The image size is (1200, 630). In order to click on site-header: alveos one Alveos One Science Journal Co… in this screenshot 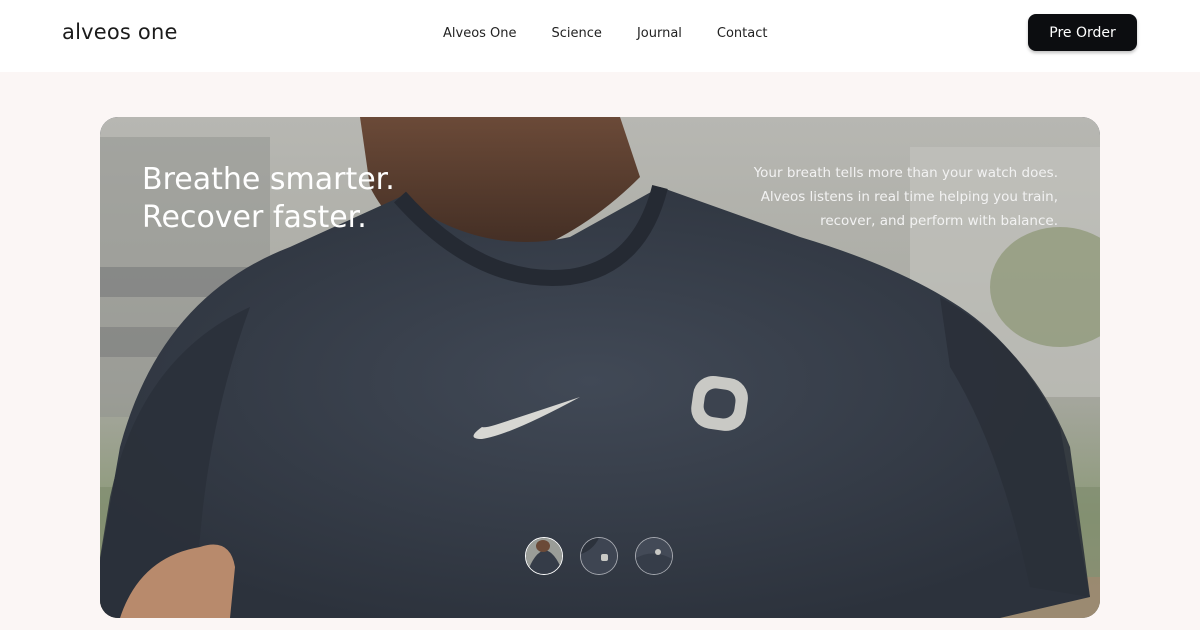, I will do `click(600, 36)`.